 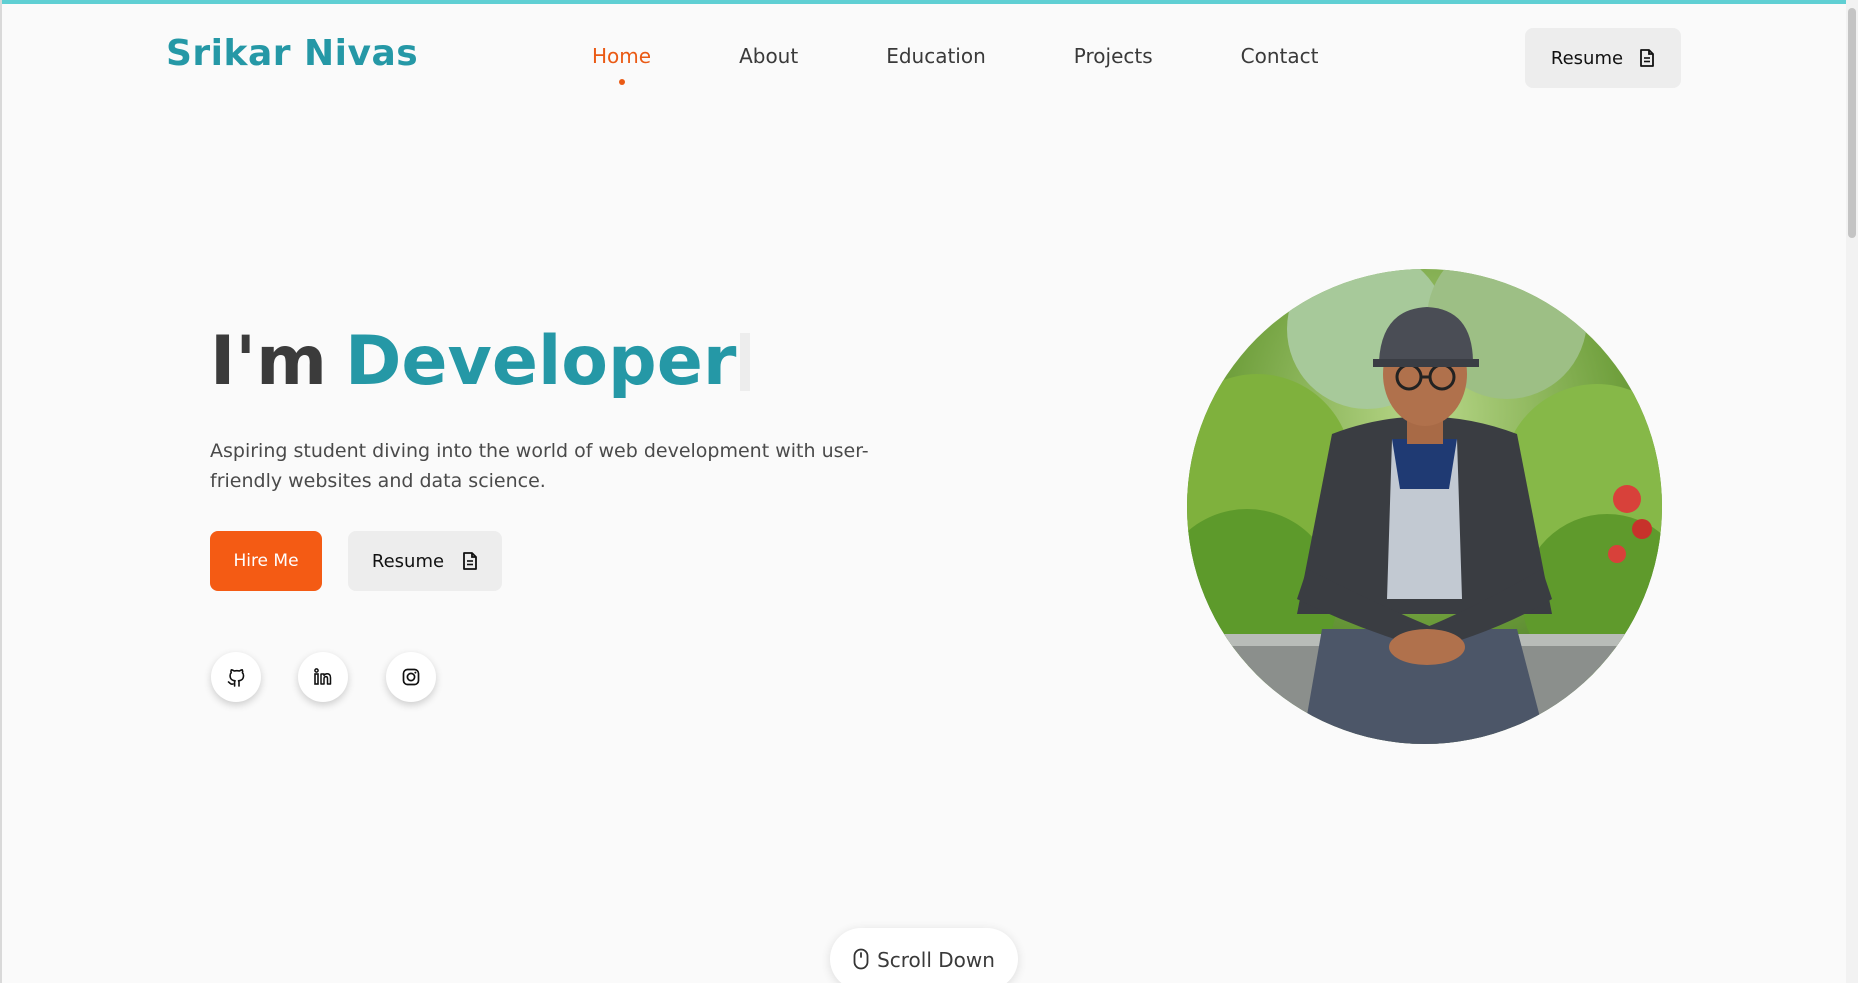 I want to click on scroll-down-button: Scroll Down, so click(x=924, y=955).